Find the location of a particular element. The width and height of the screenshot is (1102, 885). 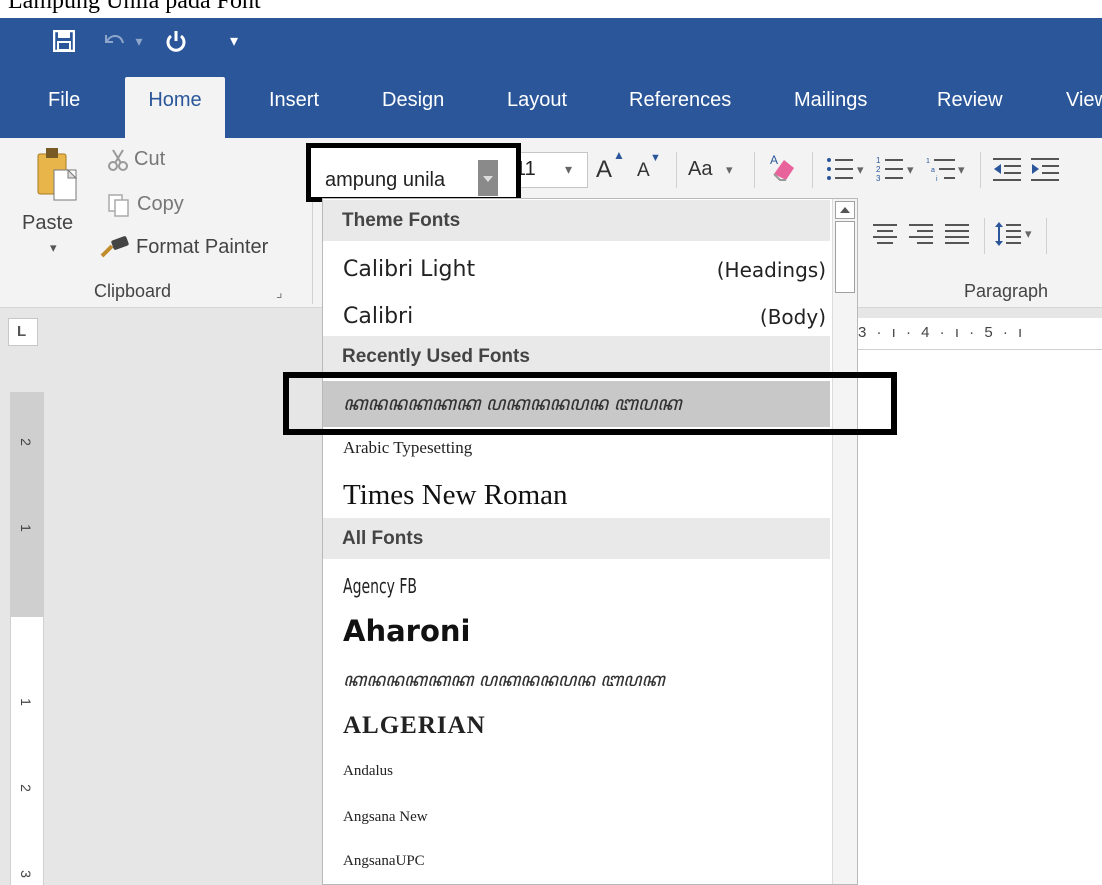

horizontal-ruler-marks: 3 · ı · 4 · ı · 5 · ı is located at coordinates (942, 332).